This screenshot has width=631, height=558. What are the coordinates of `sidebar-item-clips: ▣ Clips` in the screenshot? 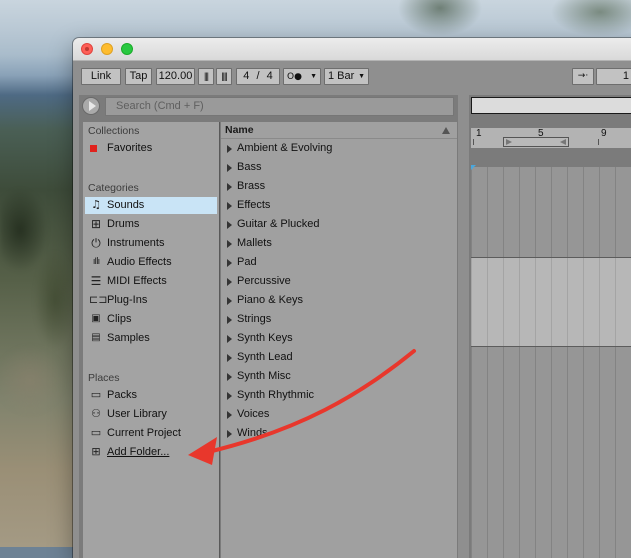 It's located at (151, 319).